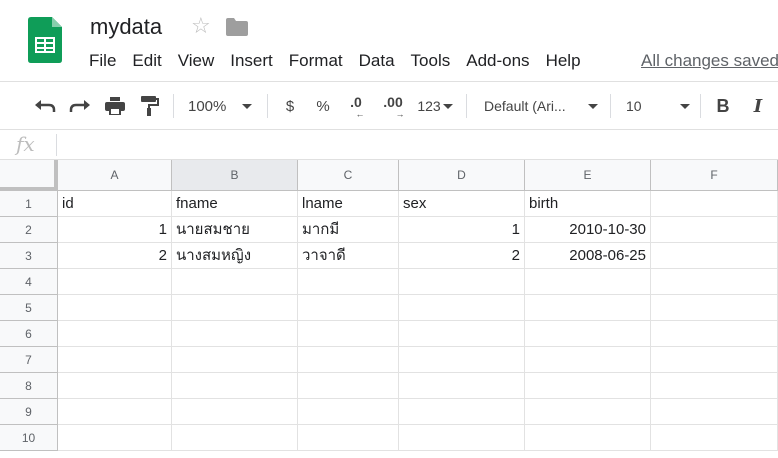 The image size is (778, 458). I want to click on sheets-logo-icon, so click(45, 40).